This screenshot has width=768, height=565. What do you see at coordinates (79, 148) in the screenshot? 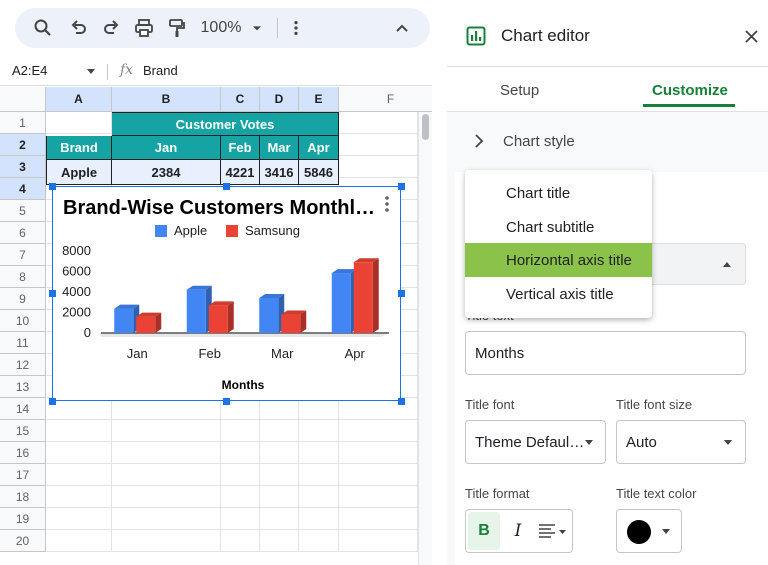
I see `header-cell: Brand` at bounding box center [79, 148].